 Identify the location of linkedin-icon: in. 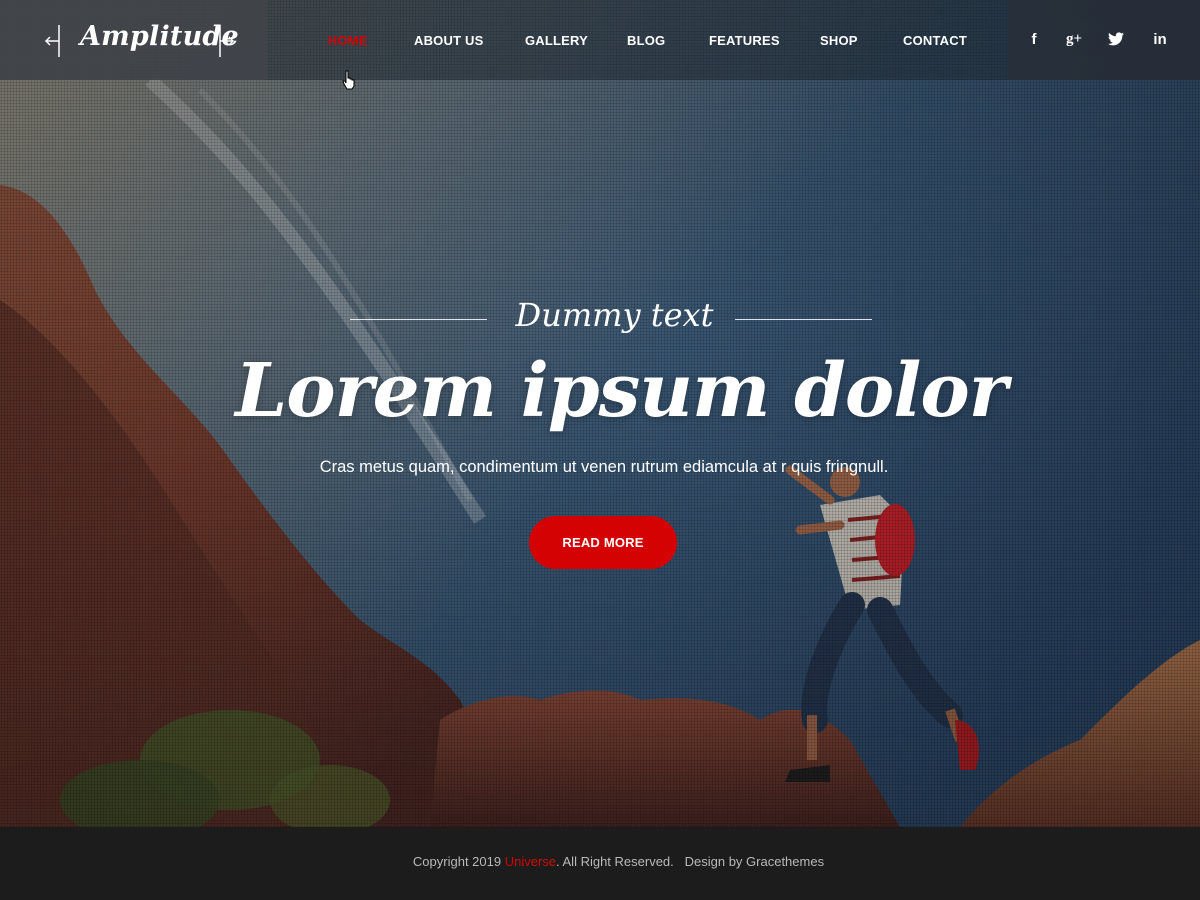
(1160, 39).